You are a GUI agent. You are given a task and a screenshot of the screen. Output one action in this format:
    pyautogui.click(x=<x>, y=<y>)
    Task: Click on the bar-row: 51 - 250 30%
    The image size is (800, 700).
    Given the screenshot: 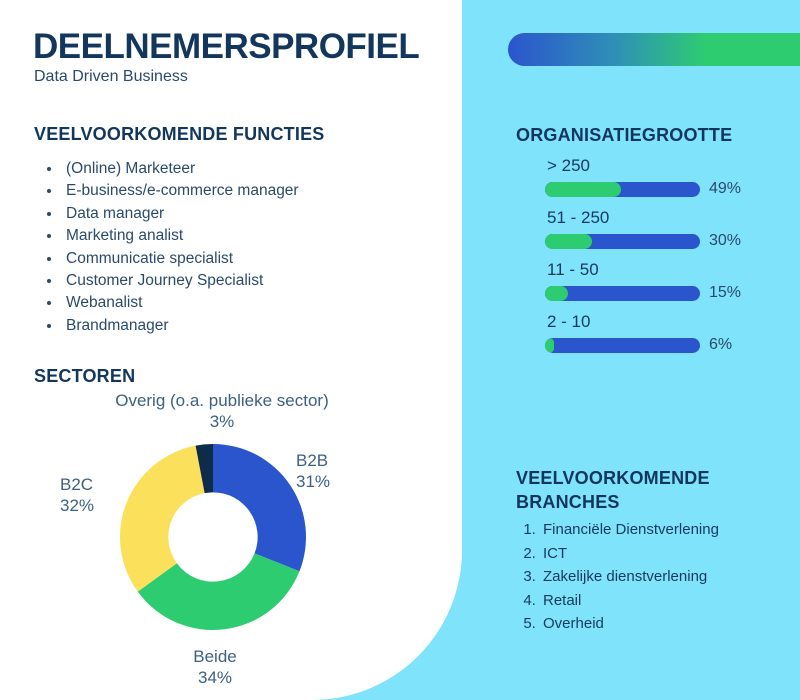 What is the action you would take?
    pyautogui.click(x=660, y=234)
    